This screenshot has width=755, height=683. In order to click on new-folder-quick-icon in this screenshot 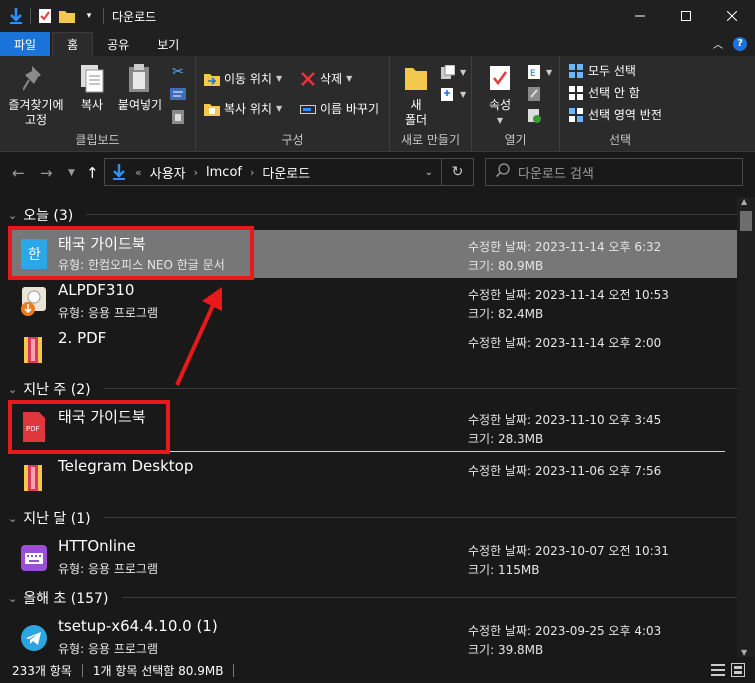, I will do `click(67, 16)`.